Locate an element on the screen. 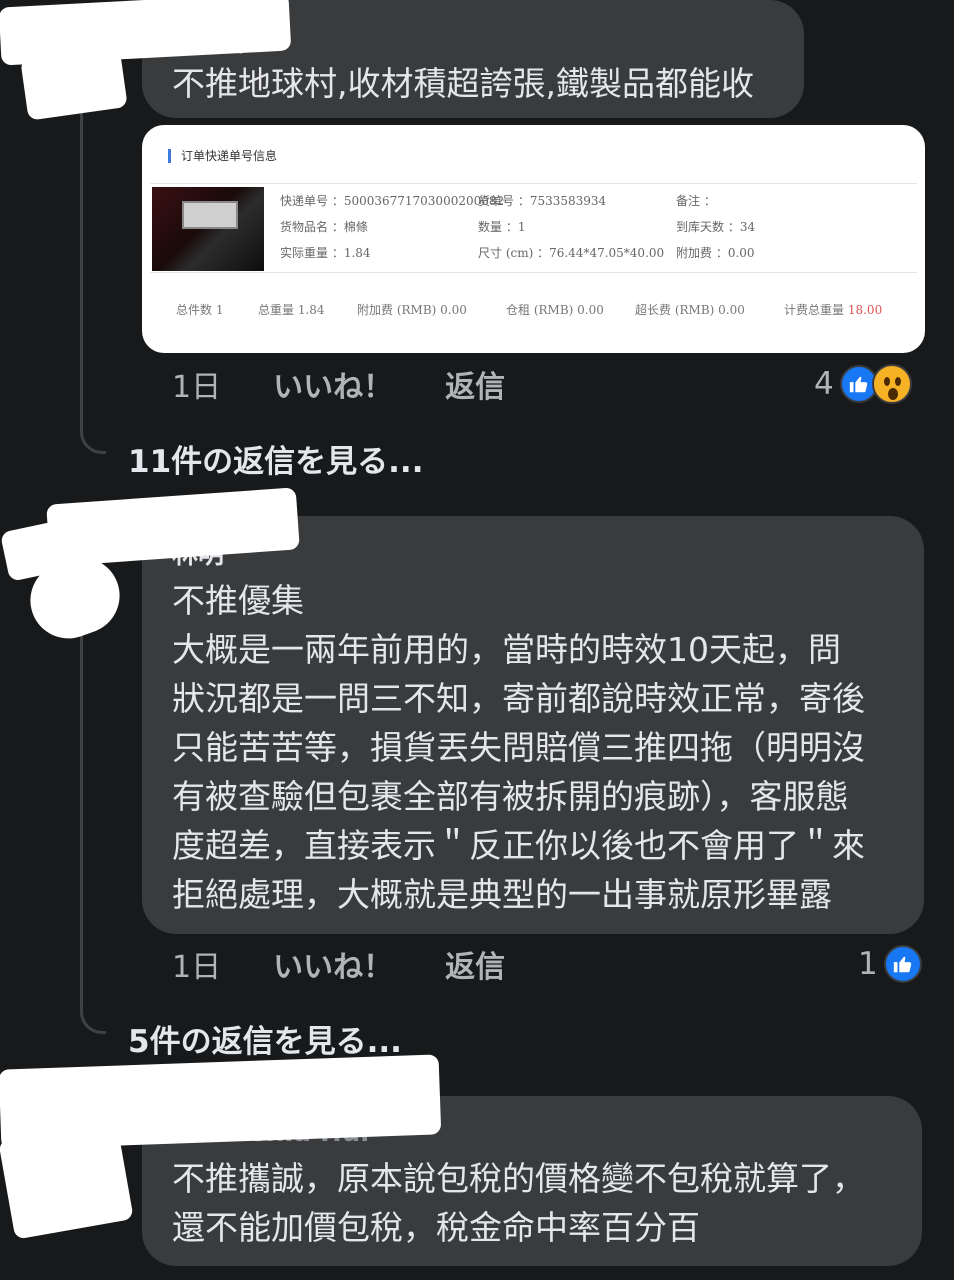 The height and width of the screenshot is (1280, 954). wow-icon is located at coordinates (891, 384).